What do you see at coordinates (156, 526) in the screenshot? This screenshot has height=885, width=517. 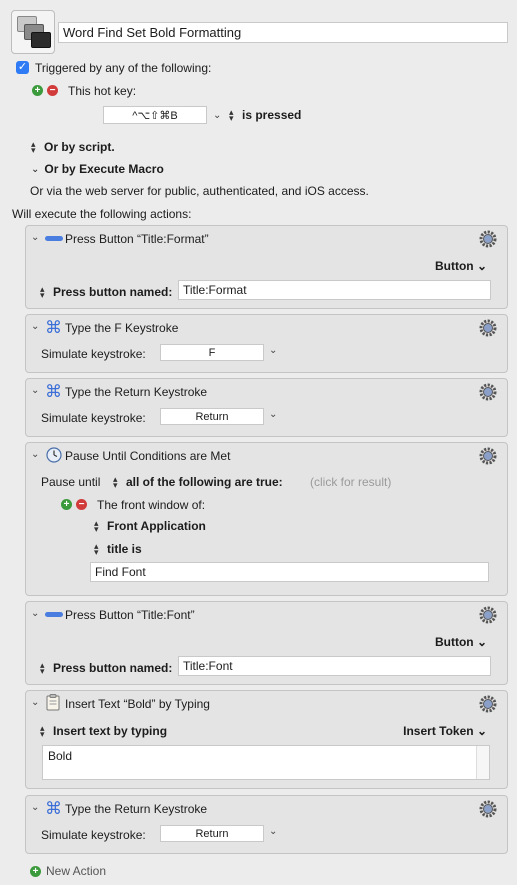 I see `front-application-label: Front Application` at bounding box center [156, 526].